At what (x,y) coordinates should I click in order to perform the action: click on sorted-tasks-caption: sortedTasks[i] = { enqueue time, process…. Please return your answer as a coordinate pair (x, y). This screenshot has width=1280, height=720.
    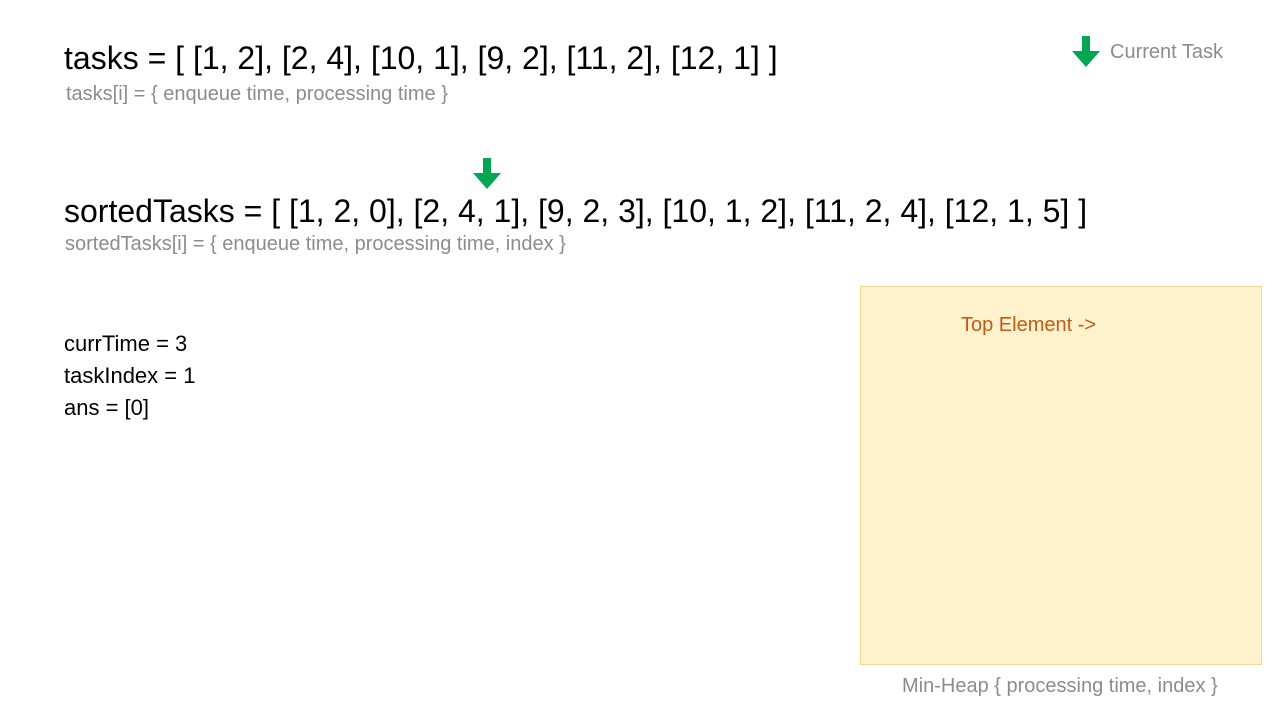
    Looking at the image, I should click on (315, 244).